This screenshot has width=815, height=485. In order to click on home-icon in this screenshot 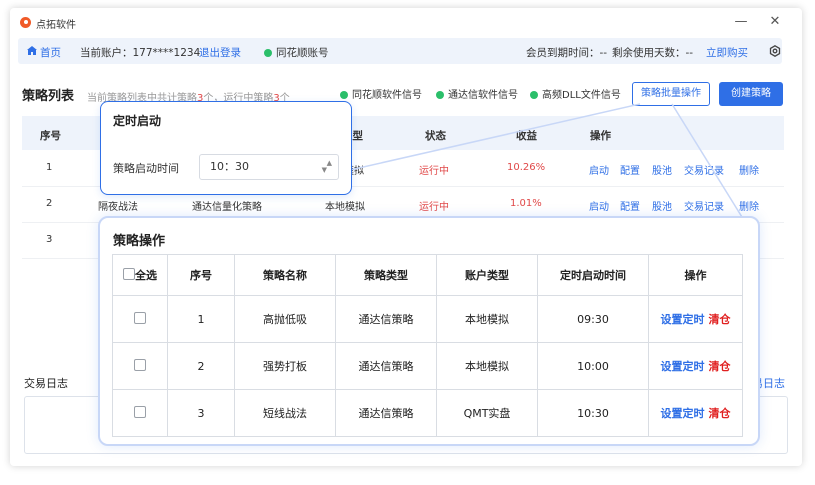, I will do `click(32, 50)`.